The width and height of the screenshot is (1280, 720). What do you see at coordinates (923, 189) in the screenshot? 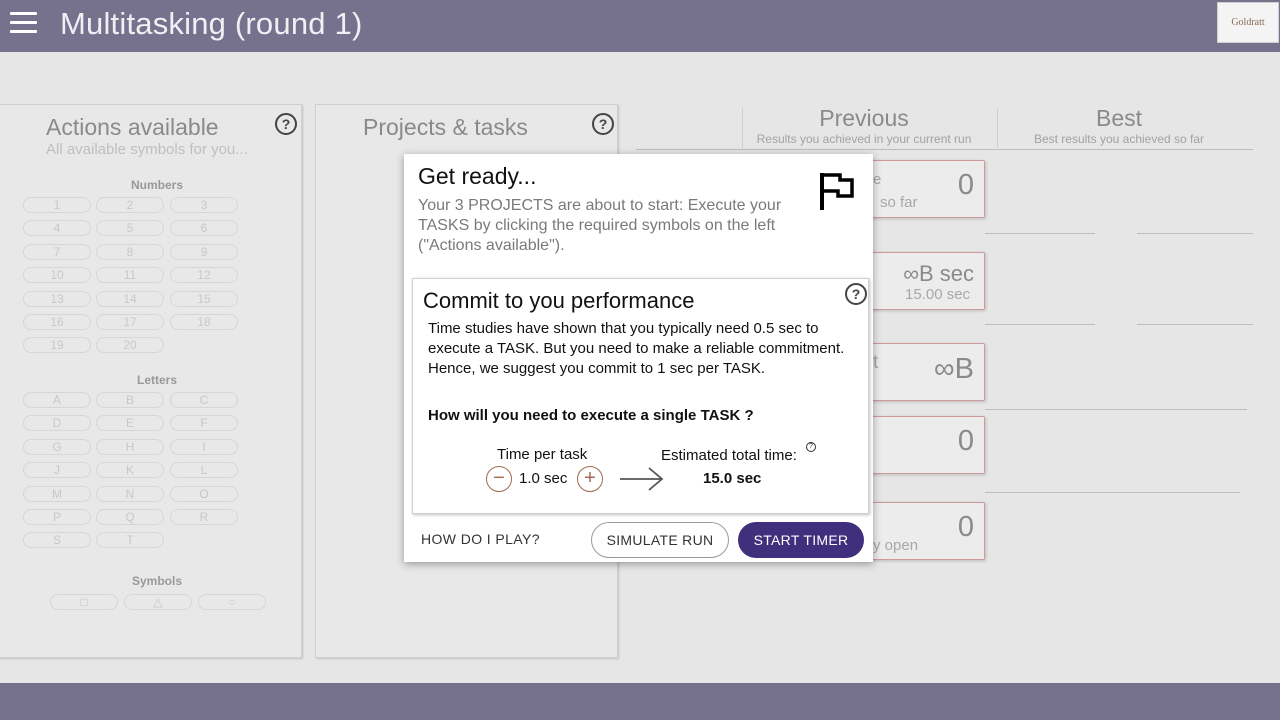
I see `result-card: e 0 so far` at bounding box center [923, 189].